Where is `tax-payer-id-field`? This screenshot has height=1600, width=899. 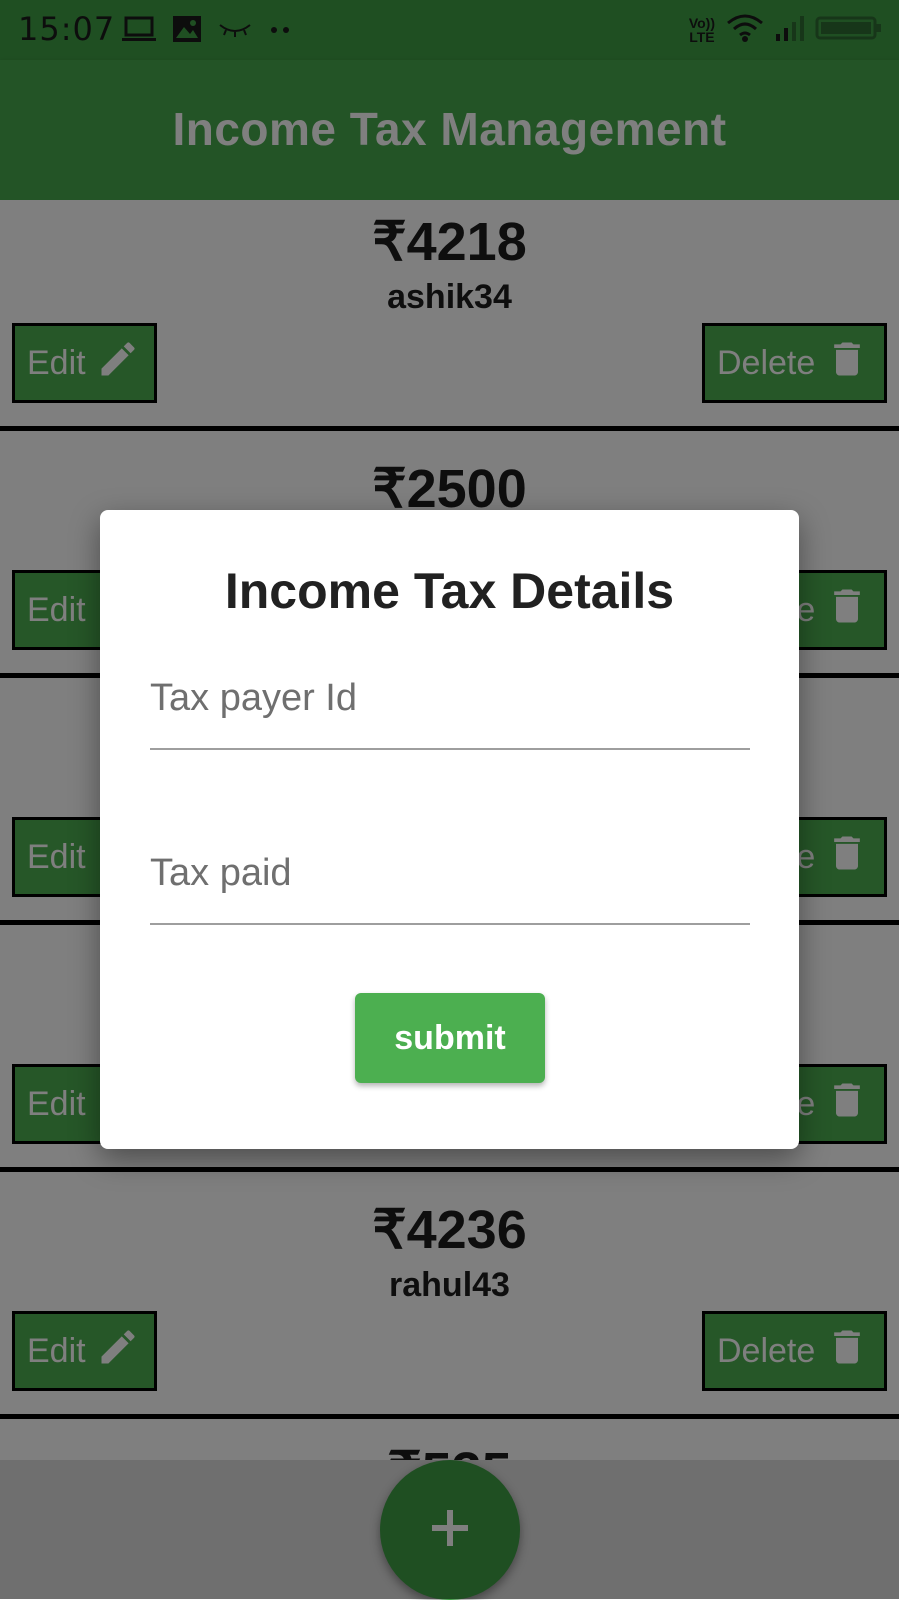 tax-payer-id-field is located at coordinates (450, 704).